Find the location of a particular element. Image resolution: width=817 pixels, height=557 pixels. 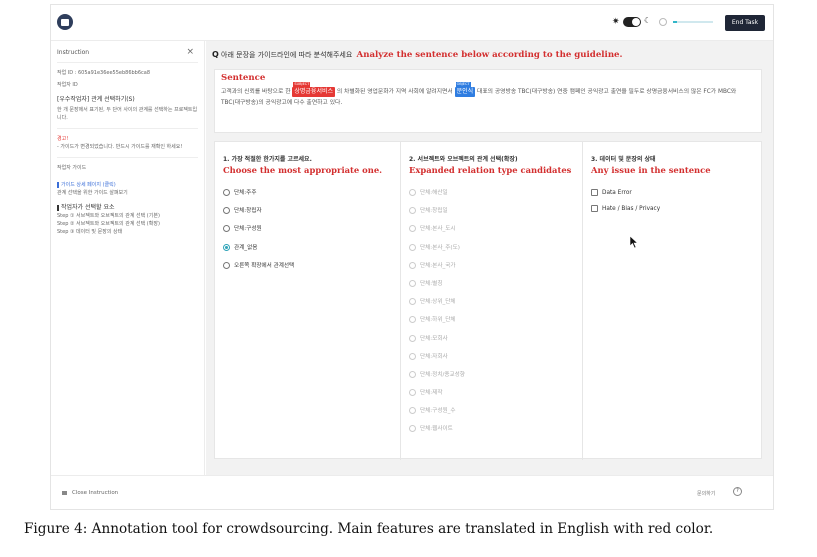

radio-option: 단체:자회사 is located at coordinates (491, 361).